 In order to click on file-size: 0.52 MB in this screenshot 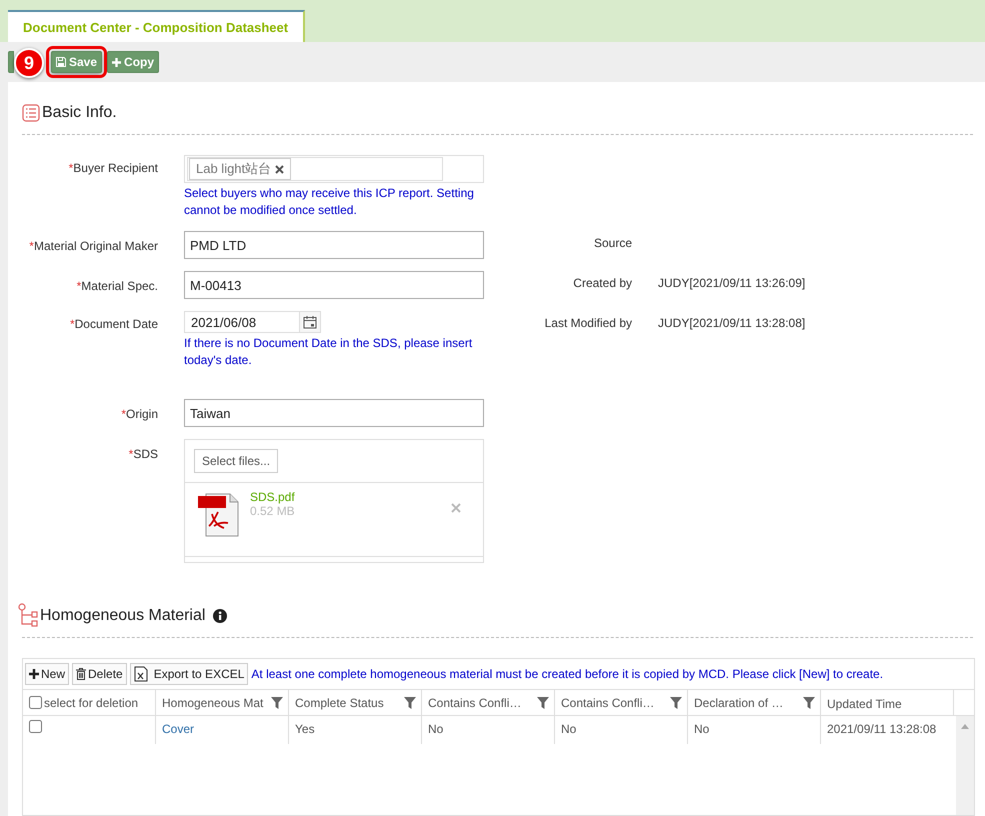, I will do `click(273, 511)`.